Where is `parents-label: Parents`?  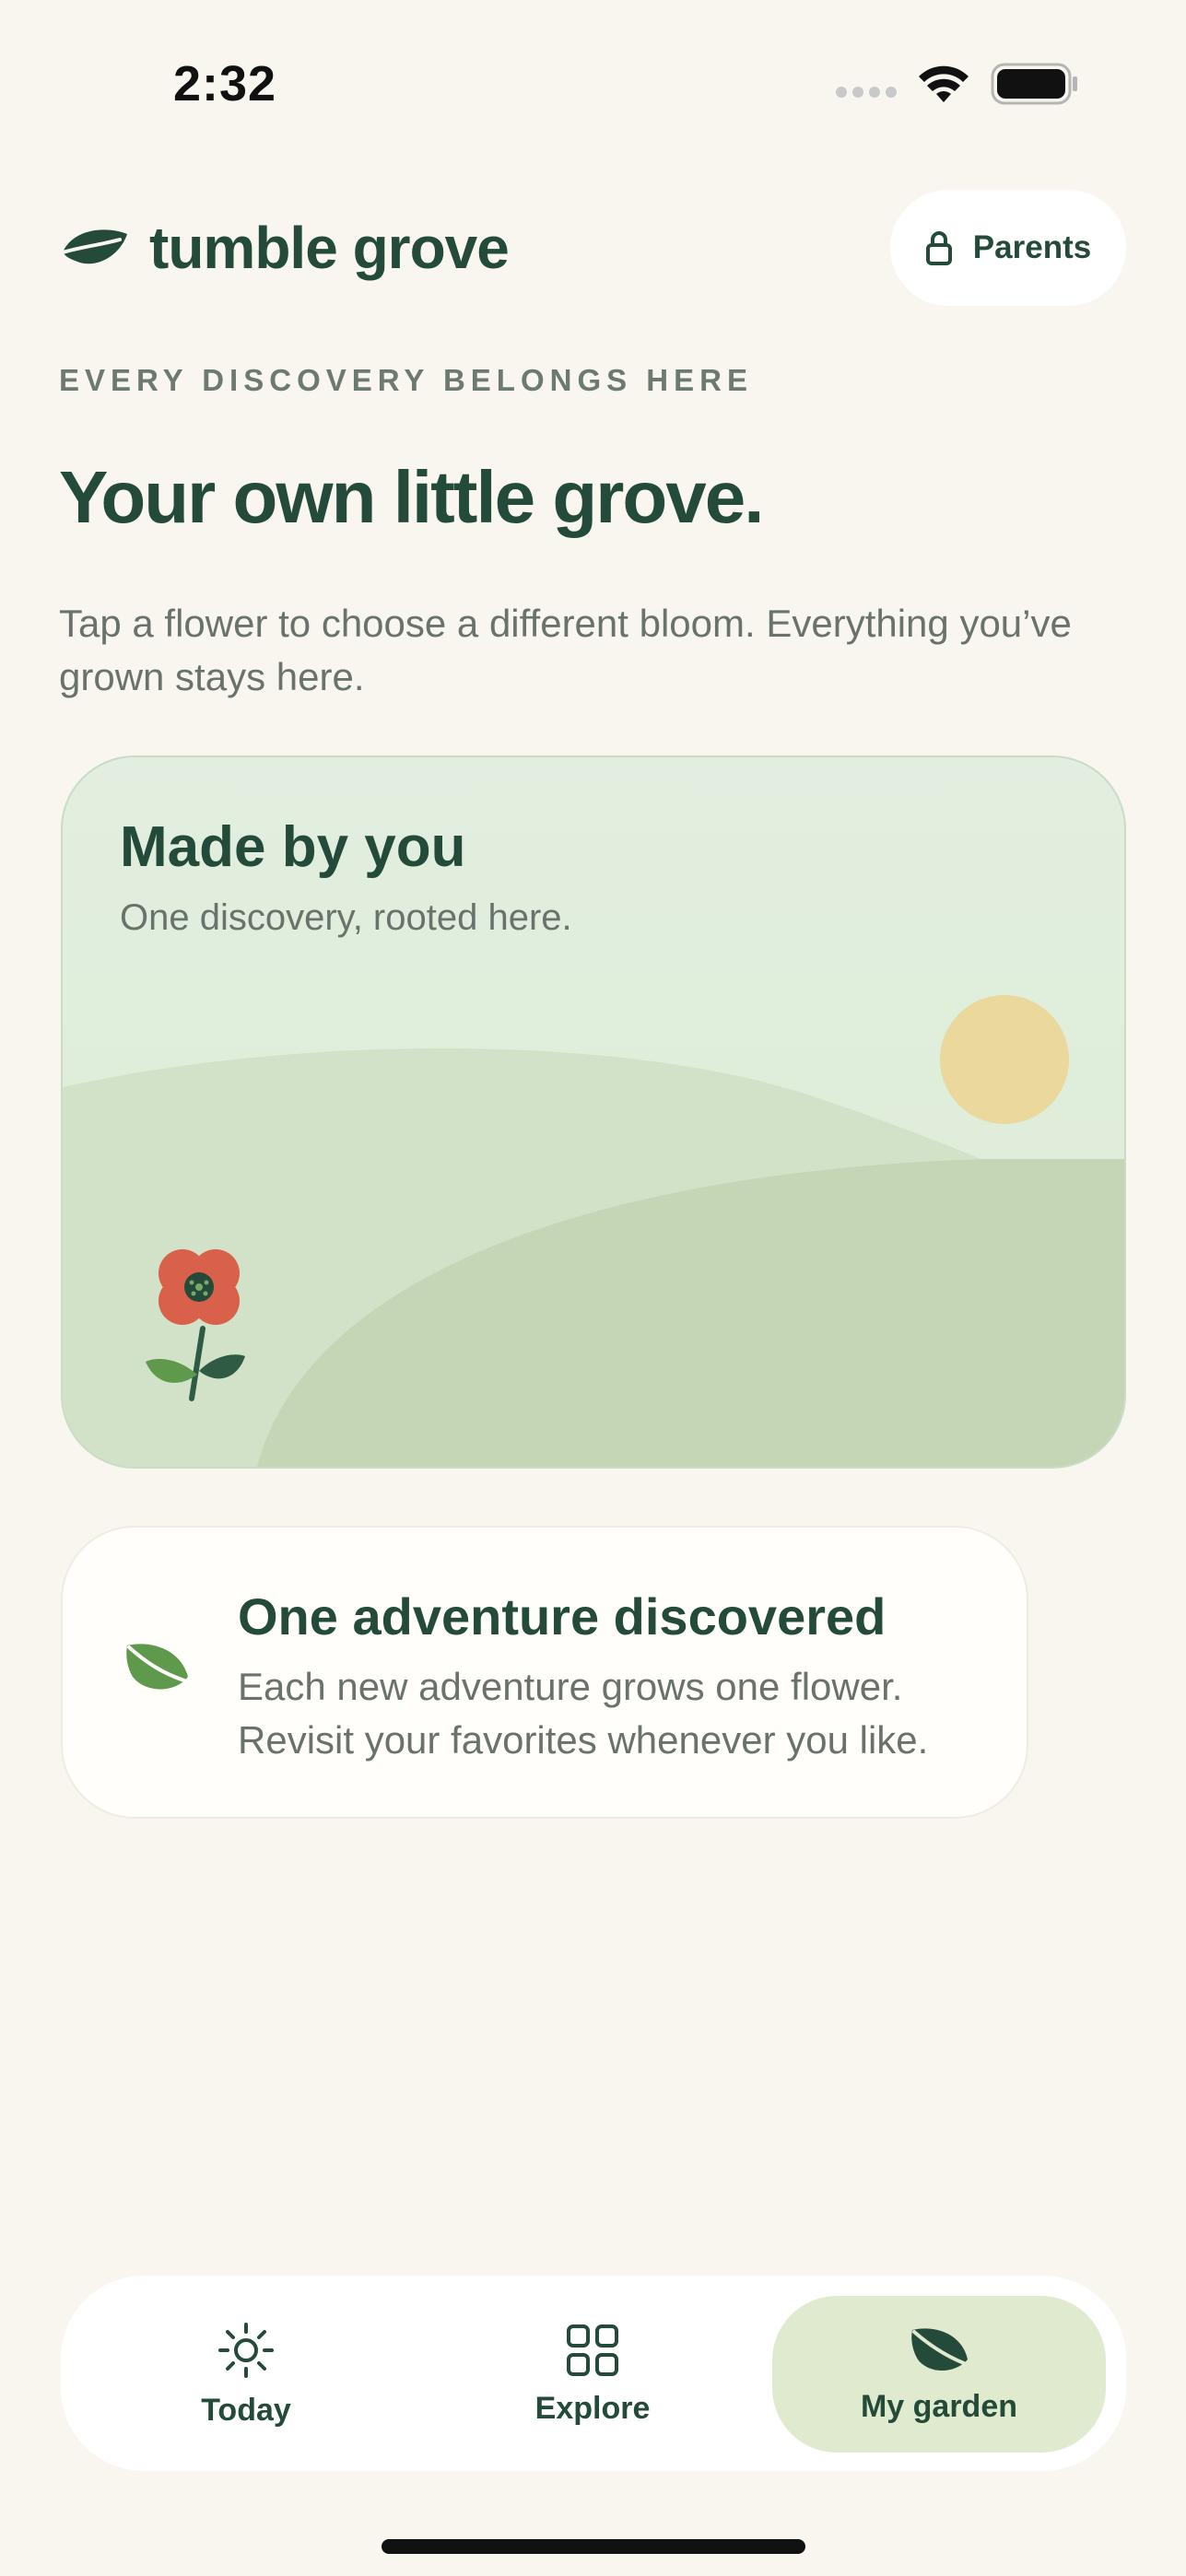
parents-label: Parents is located at coordinates (1032, 247).